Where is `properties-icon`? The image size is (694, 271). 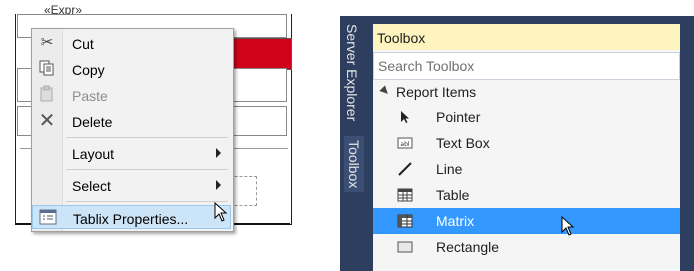
properties-icon is located at coordinates (48, 218).